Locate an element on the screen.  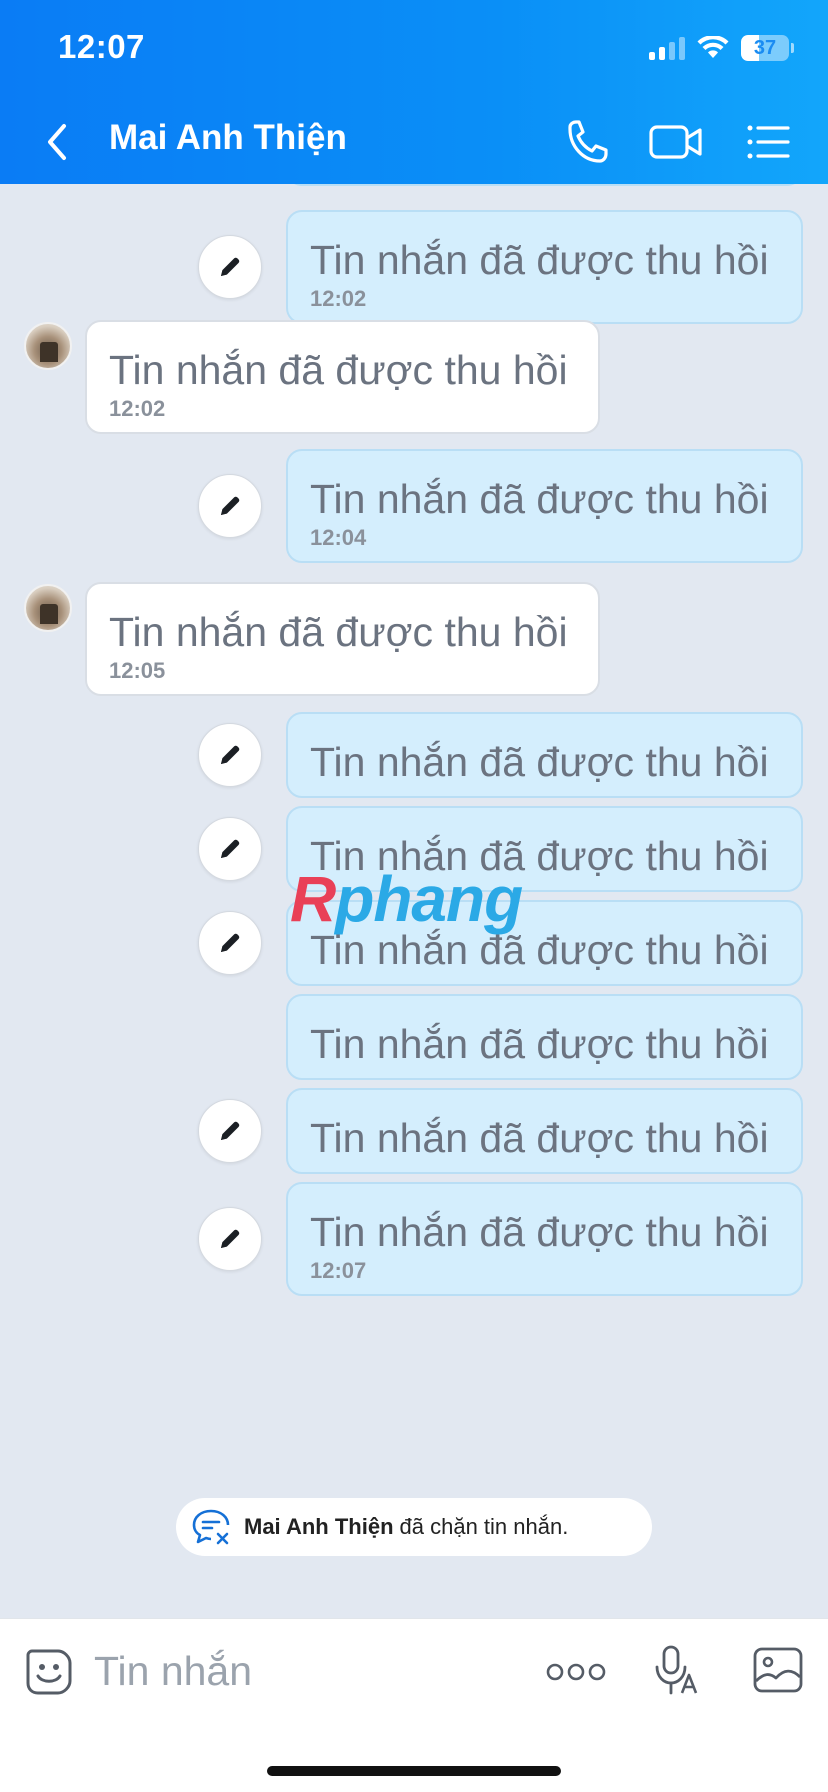
list-menu-icon is located at coordinates (768, 142).